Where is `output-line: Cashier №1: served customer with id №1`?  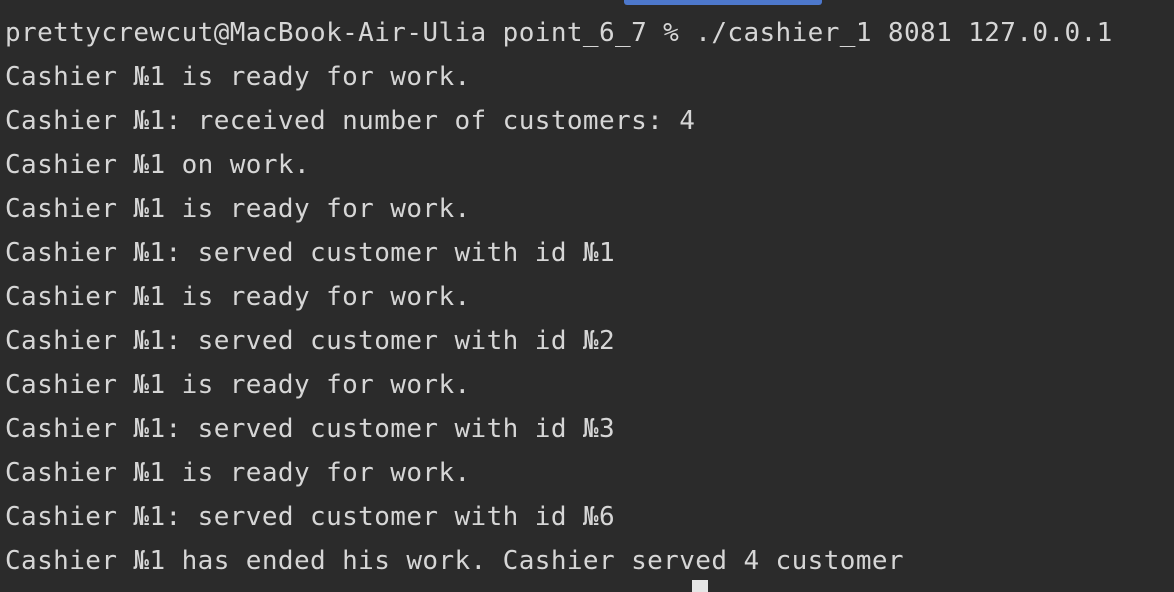
output-line: Cashier №1: served customer with id №1 is located at coordinates (310, 253).